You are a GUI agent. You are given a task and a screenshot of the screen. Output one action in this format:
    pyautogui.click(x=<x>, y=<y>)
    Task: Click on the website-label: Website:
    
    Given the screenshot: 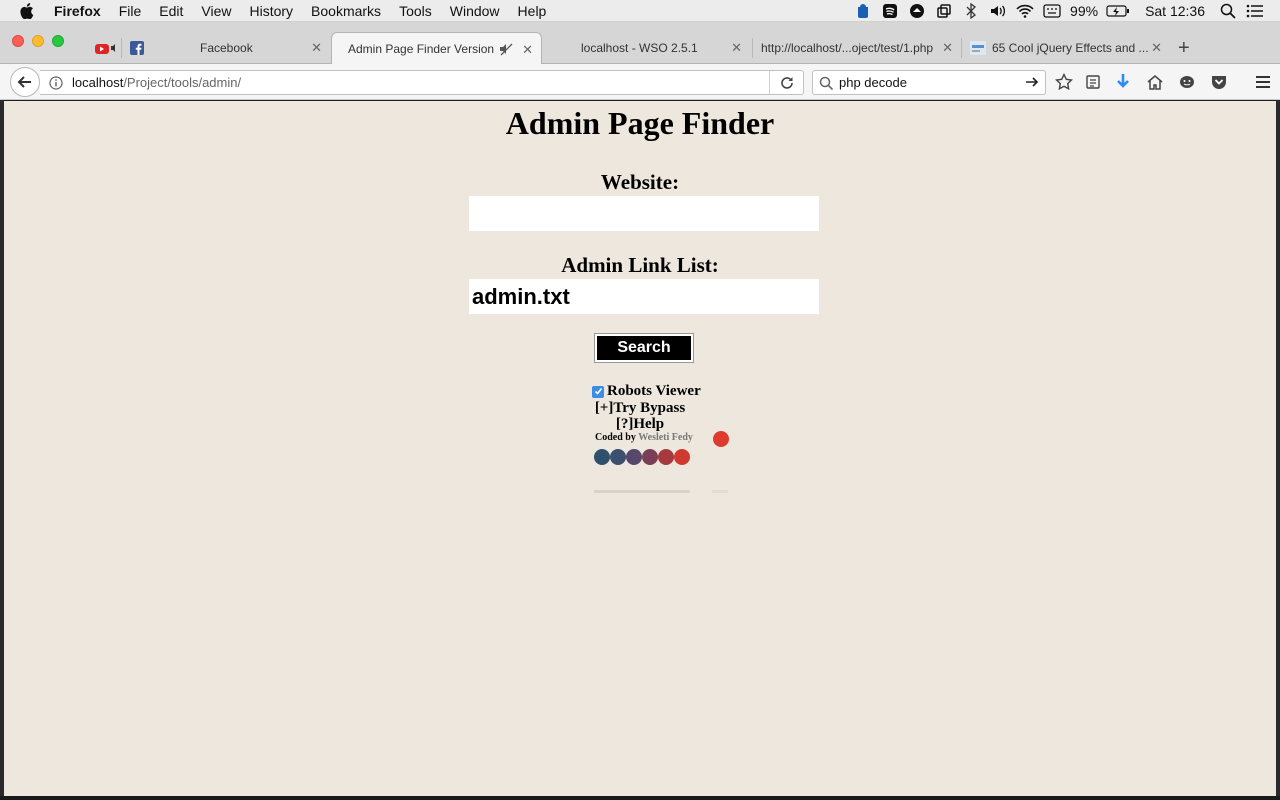 What is the action you would take?
    pyautogui.click(x=640, y=182)
    